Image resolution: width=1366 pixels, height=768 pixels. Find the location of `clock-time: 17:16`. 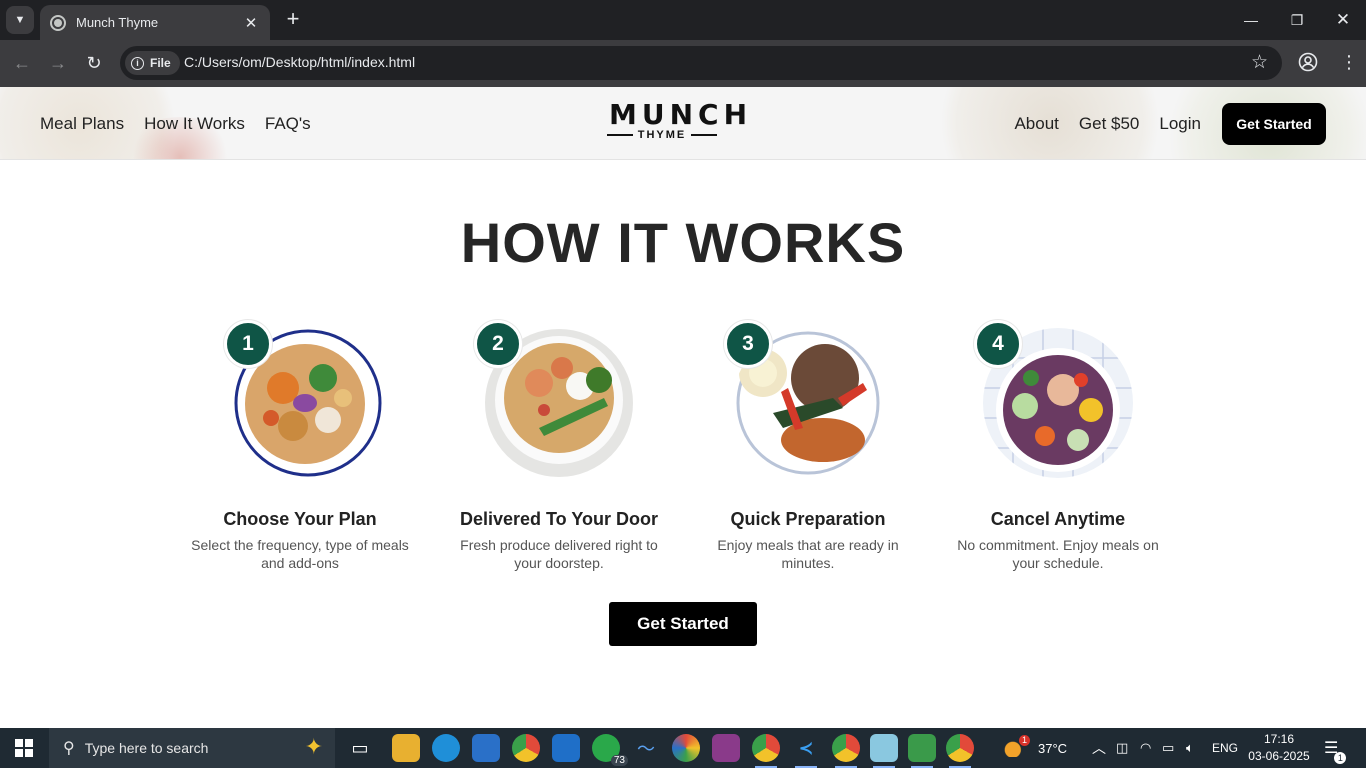

clock-time: 17:16 is located at coordinates (1279, 739).